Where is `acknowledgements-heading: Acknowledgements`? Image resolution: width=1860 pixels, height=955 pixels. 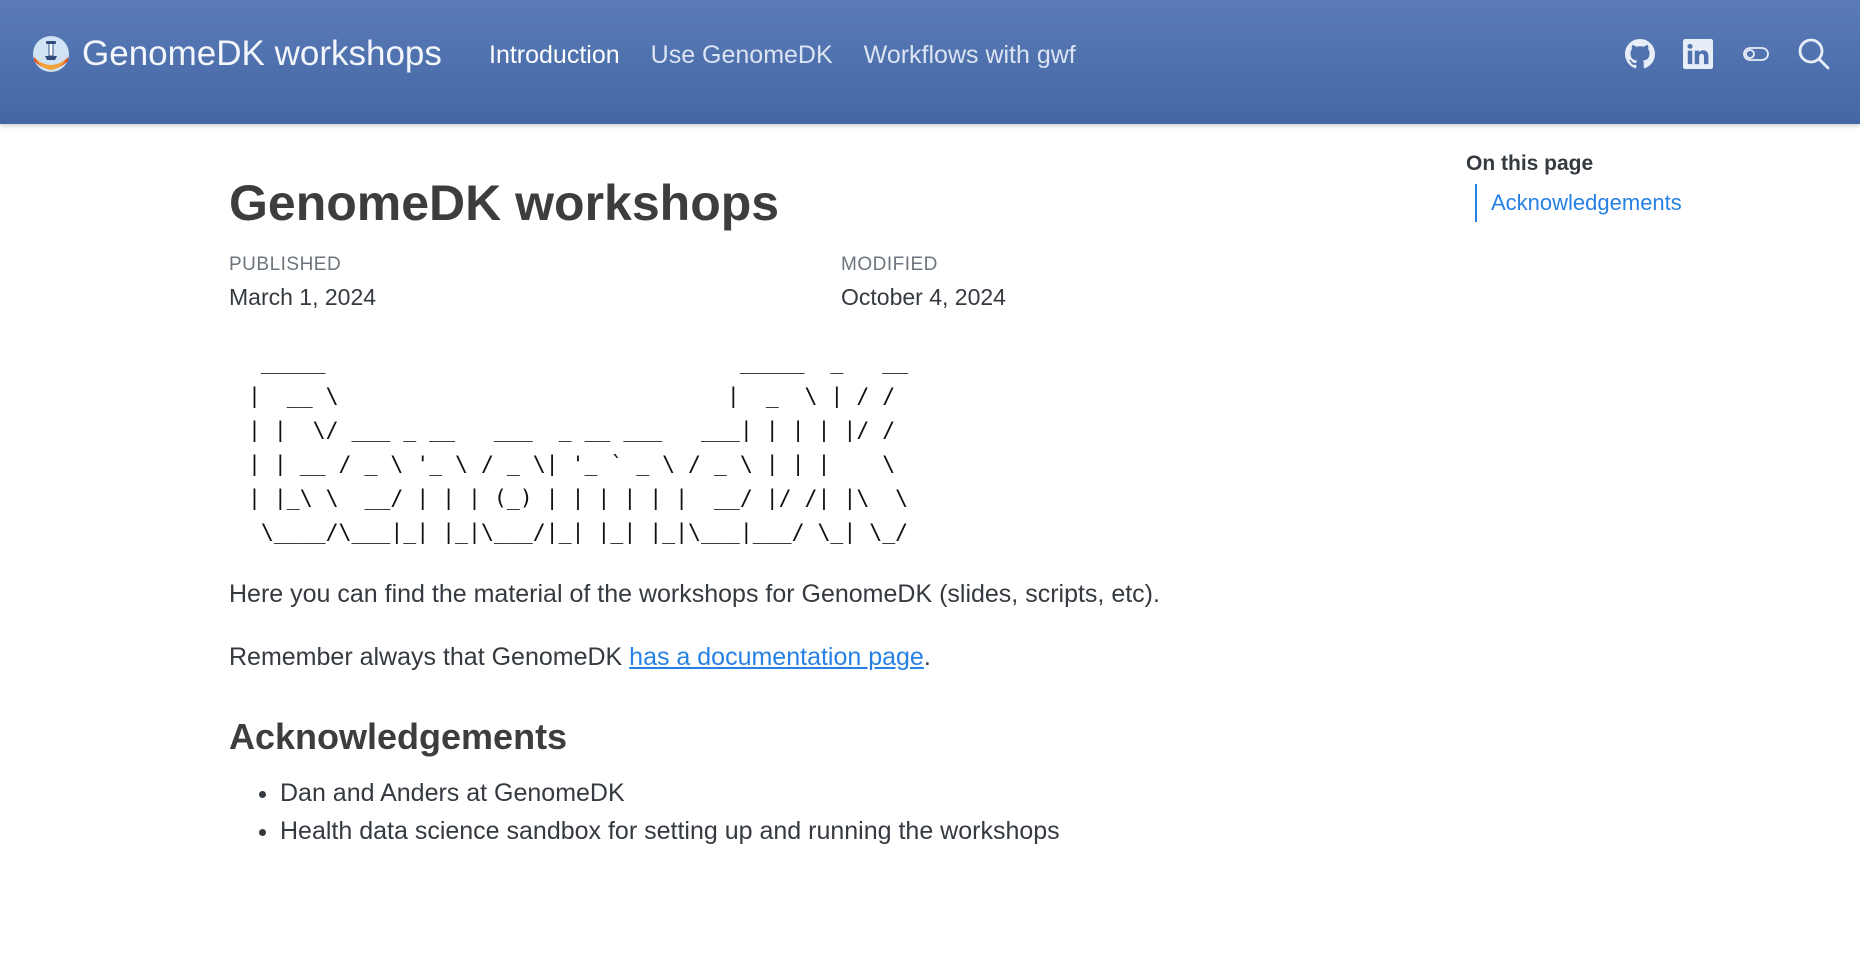
acknowledgements-heading: Acknowledgements is located at coordinates (398, 736).